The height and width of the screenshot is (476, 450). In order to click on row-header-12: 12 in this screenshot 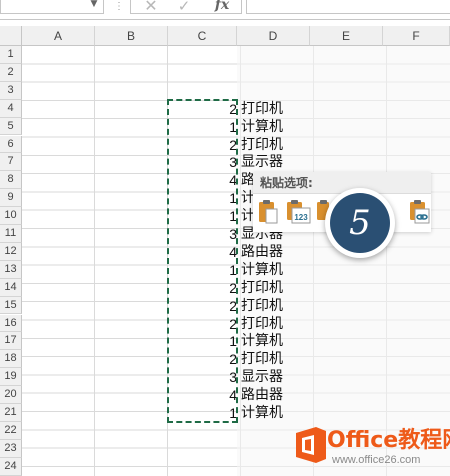, I will do `click(11, 251)`.